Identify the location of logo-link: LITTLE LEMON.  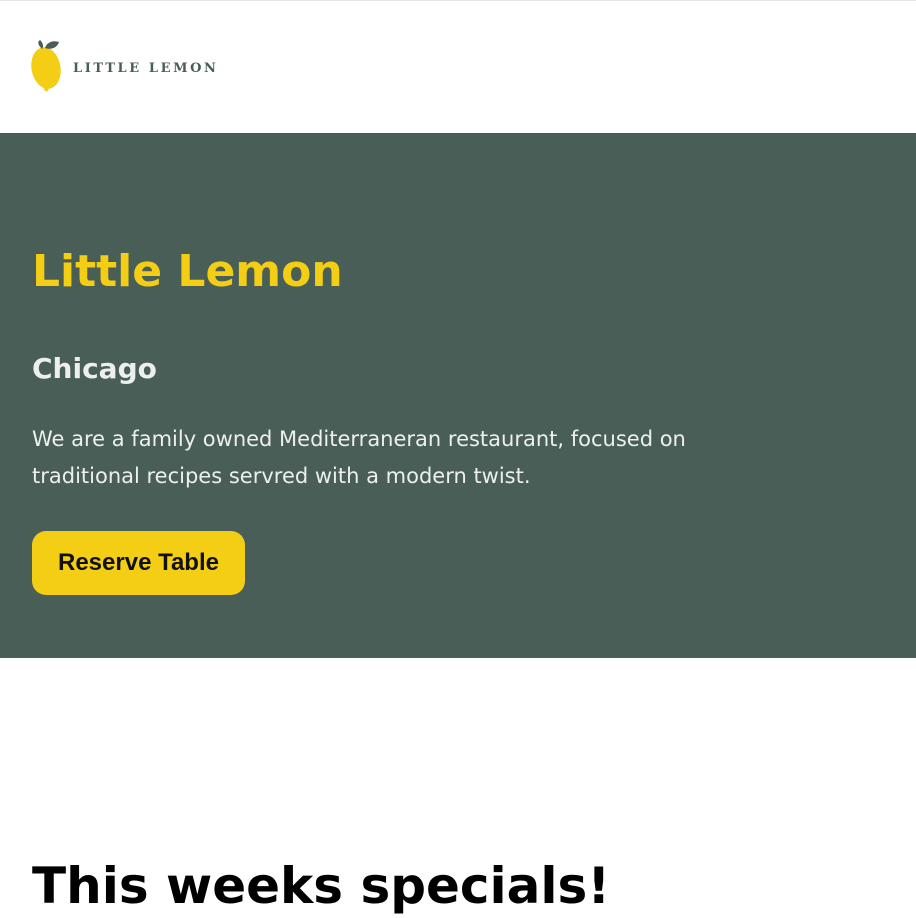
(125, 66).